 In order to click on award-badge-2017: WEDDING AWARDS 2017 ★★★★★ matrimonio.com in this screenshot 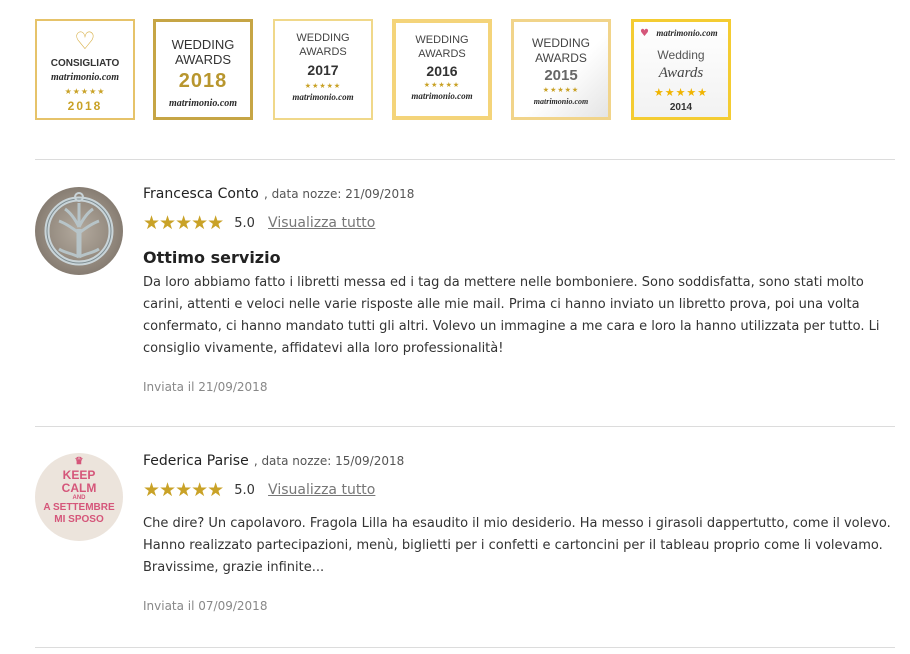, I will do `click(323, 69)`.